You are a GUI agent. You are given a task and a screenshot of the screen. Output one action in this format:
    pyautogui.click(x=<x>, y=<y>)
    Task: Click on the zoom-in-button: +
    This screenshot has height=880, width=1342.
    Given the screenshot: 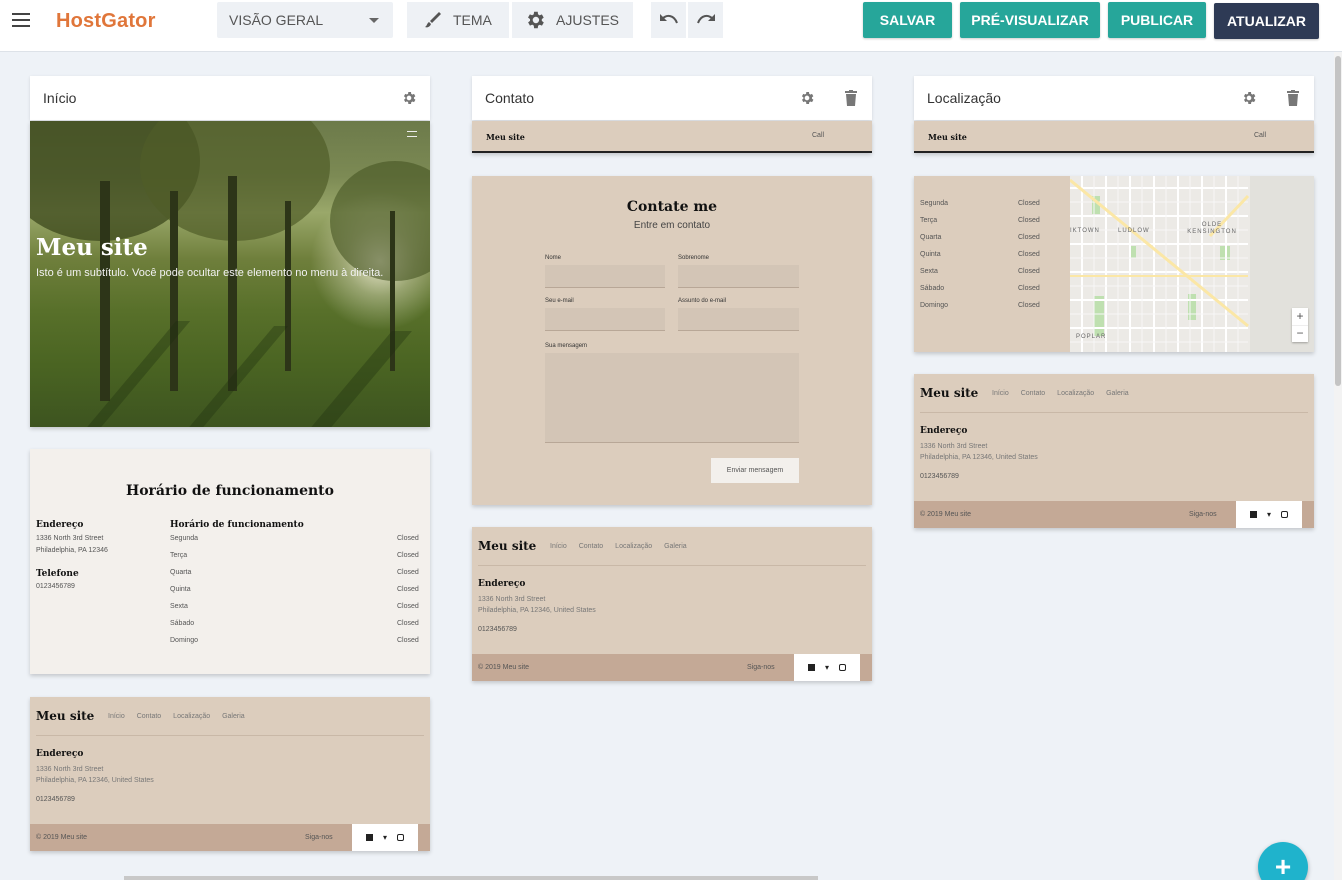 What is the action you would take?
    pyautogui.click(x=1300, y=316)
    